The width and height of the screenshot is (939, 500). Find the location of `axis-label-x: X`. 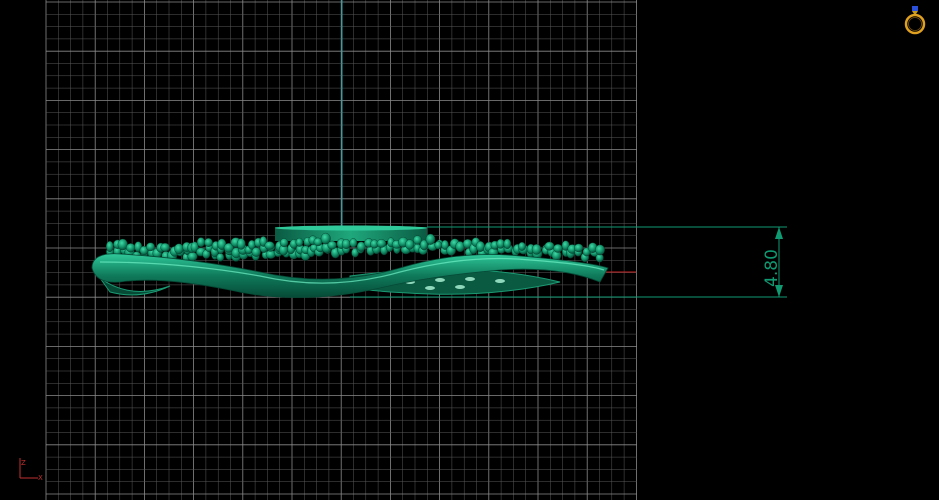

axis-label-x: X is located at coordinates (40, 478).